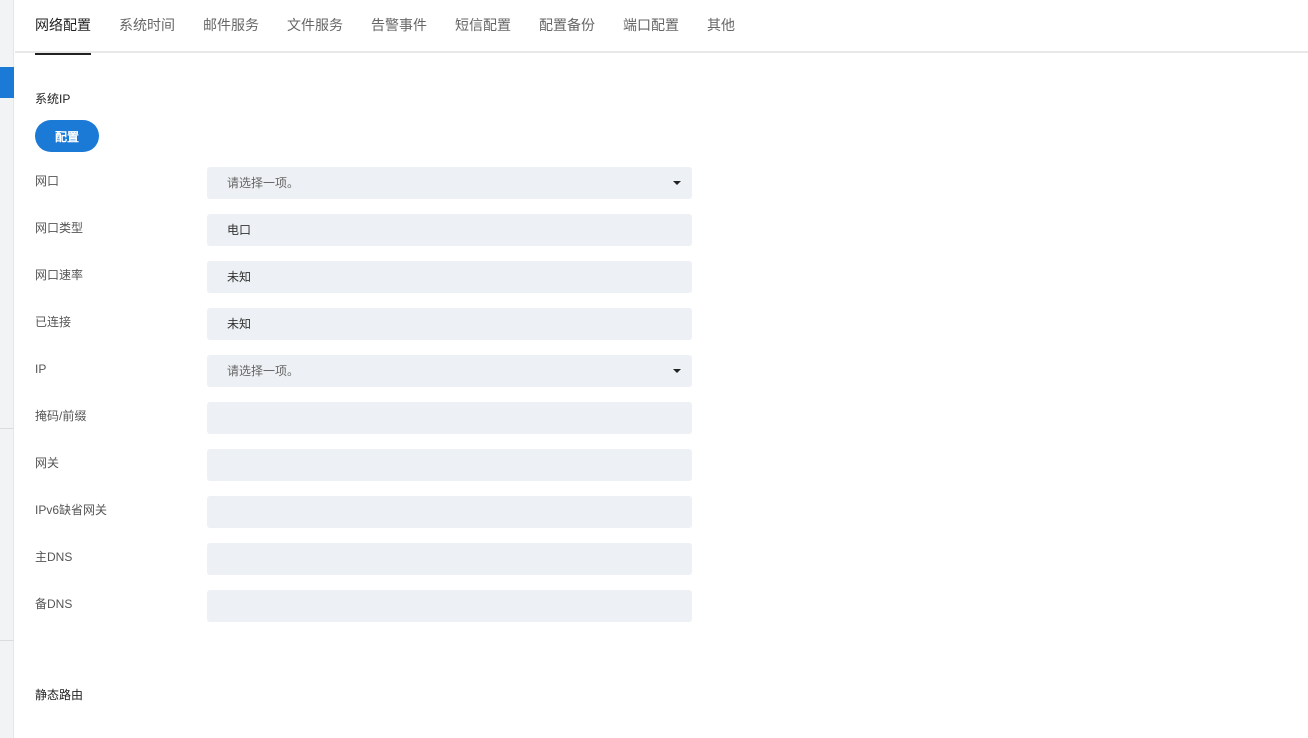 This screenshot has width=1308, height=738. I want to click on form-row-secondary-dns: 备DNS, so click(365, 606).